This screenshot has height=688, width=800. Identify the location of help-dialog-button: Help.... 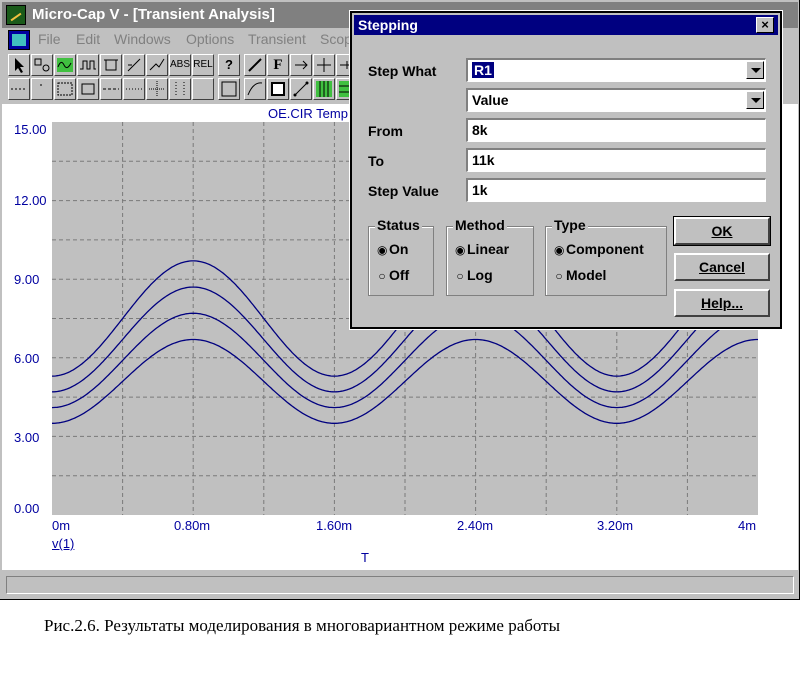
(722, 303).